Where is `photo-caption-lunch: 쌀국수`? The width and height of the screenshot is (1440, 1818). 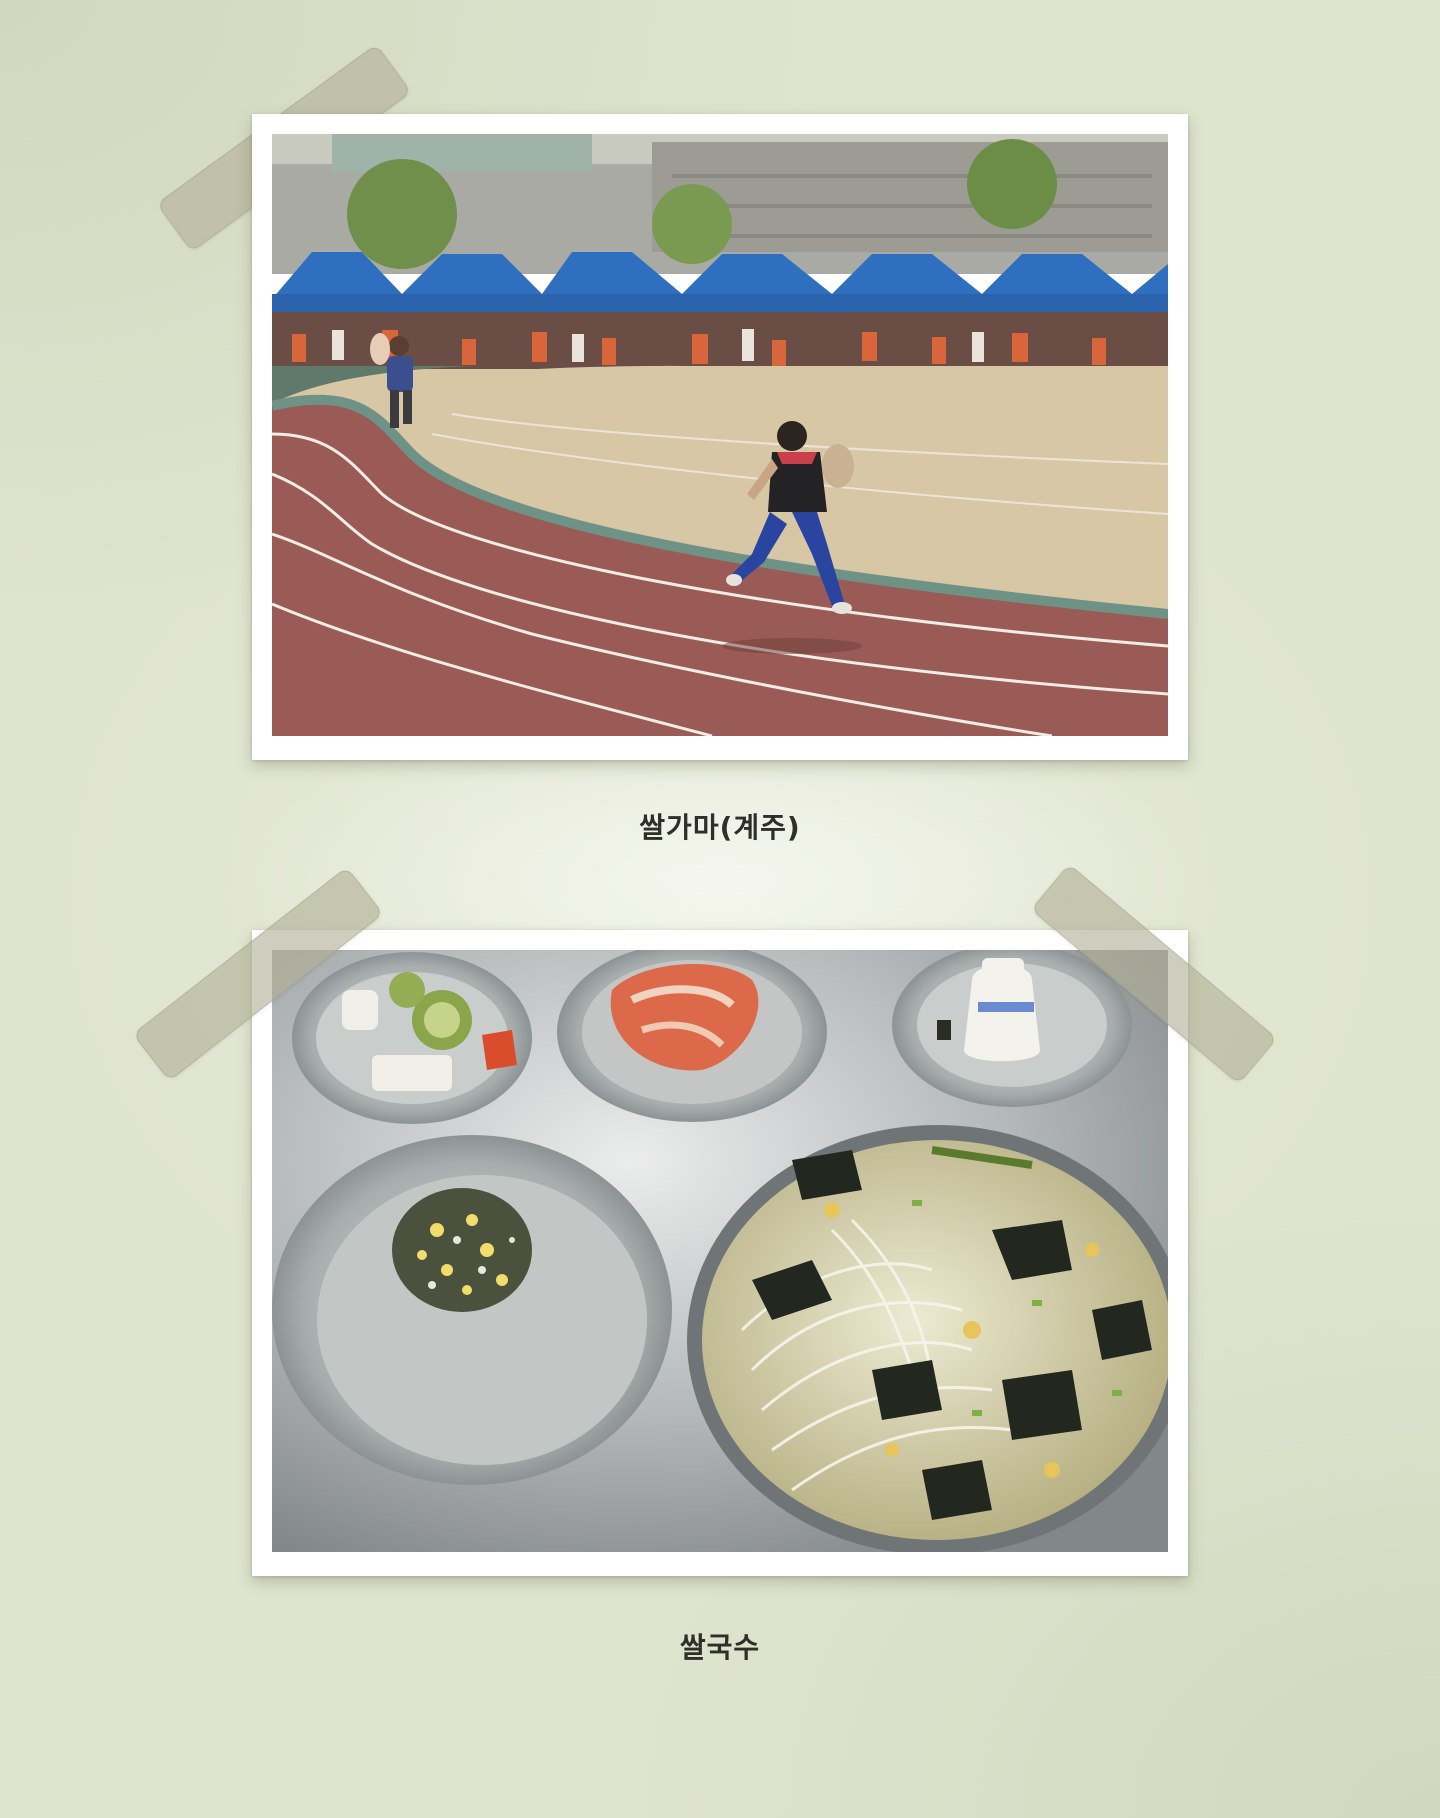 photo-caption-lunch: 쌀국수 is located at coordinates (720, 1647).